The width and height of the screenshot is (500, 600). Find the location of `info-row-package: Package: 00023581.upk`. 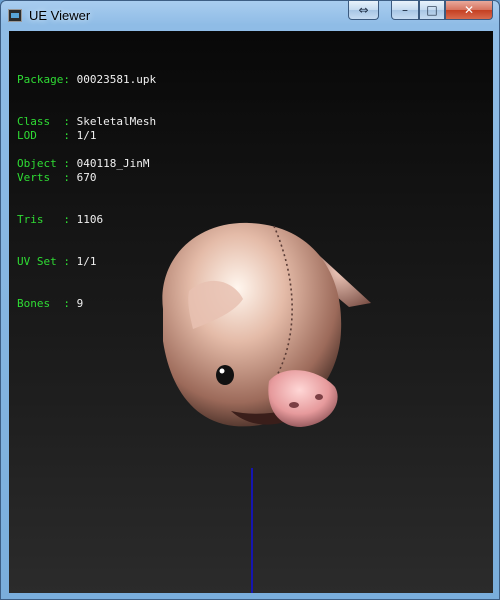

info-row-package: Package: 00023581.upk is located at coordinates (87, 79).